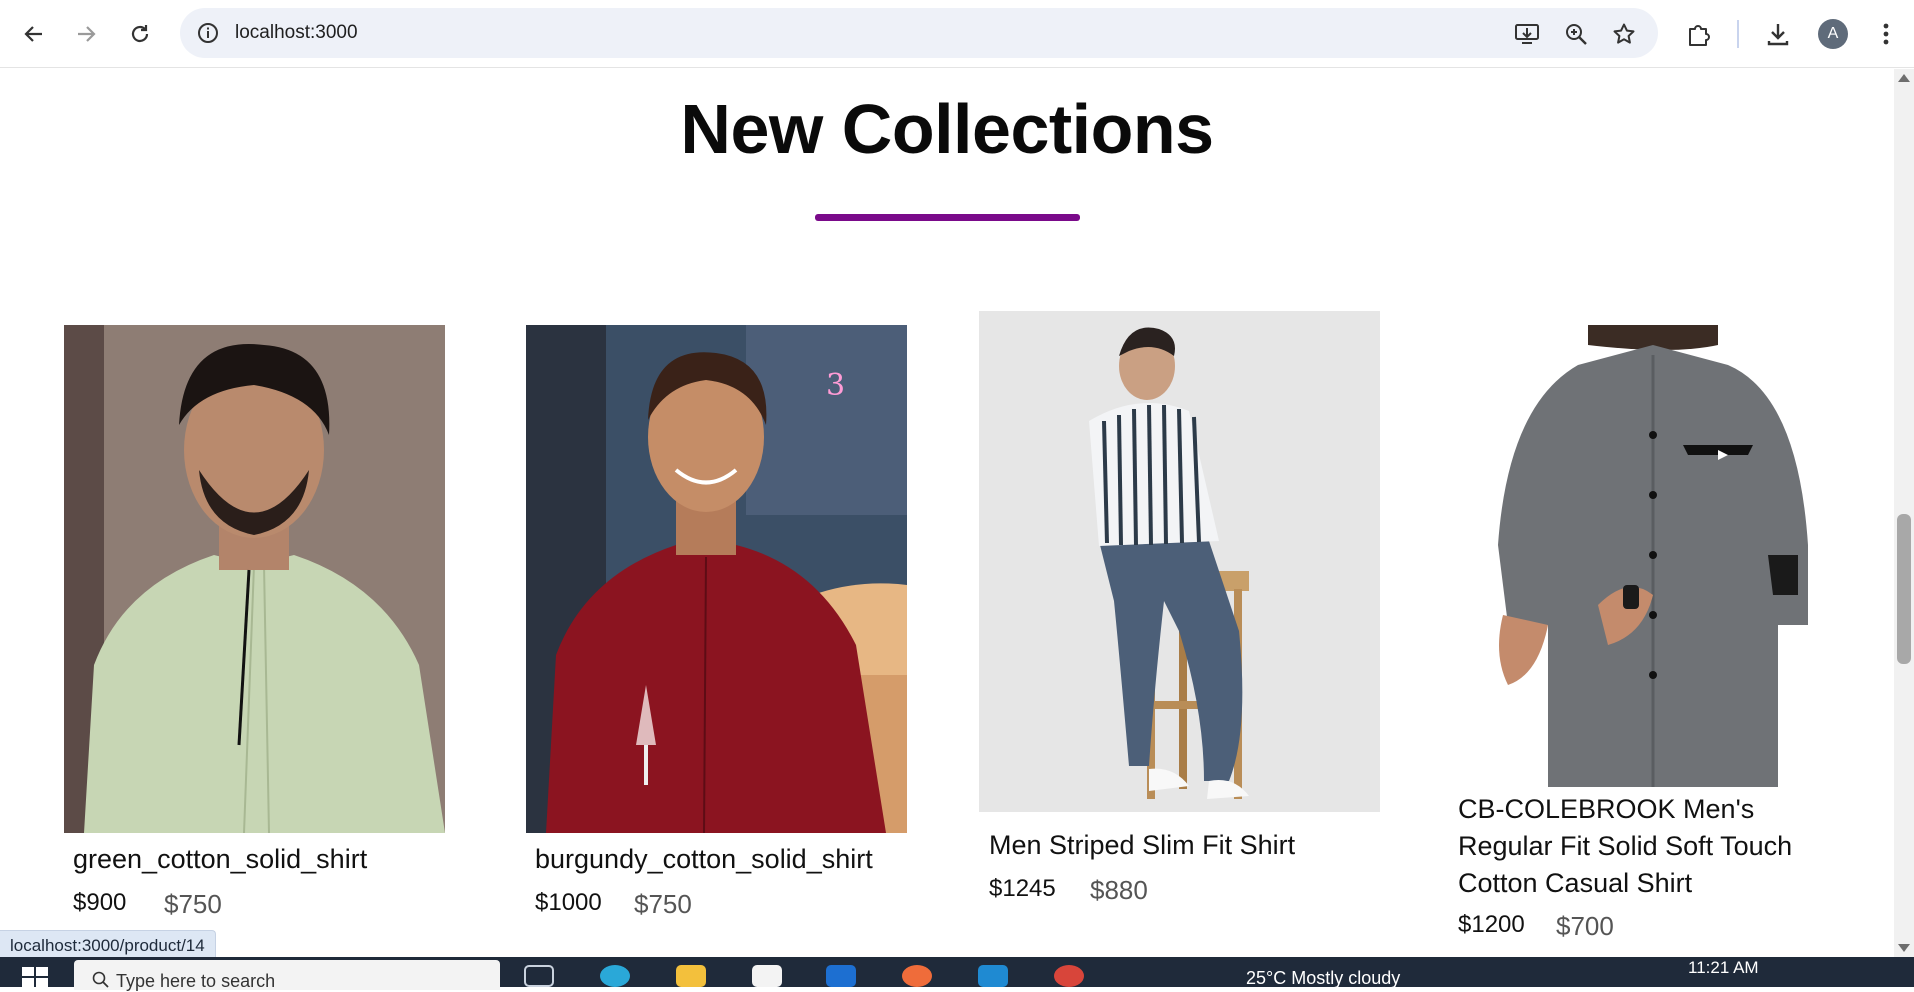 The width and height of the screenshot is (1914, 992). I want to click on address-bar: localhost:3000, so click(919, 33).